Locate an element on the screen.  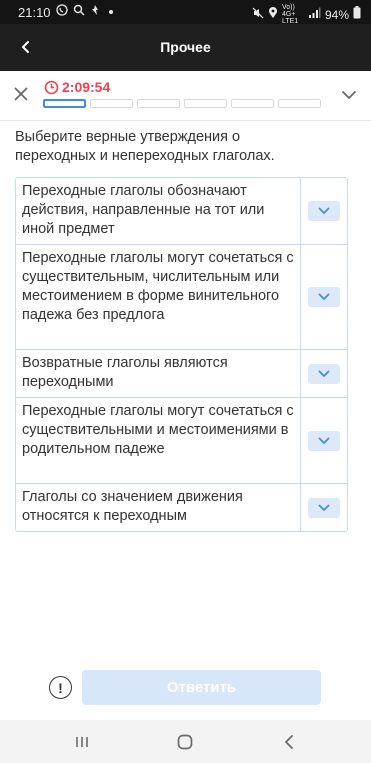
option-text: Возвратные глаголы являются переходными is located at coordinates (125, 372).